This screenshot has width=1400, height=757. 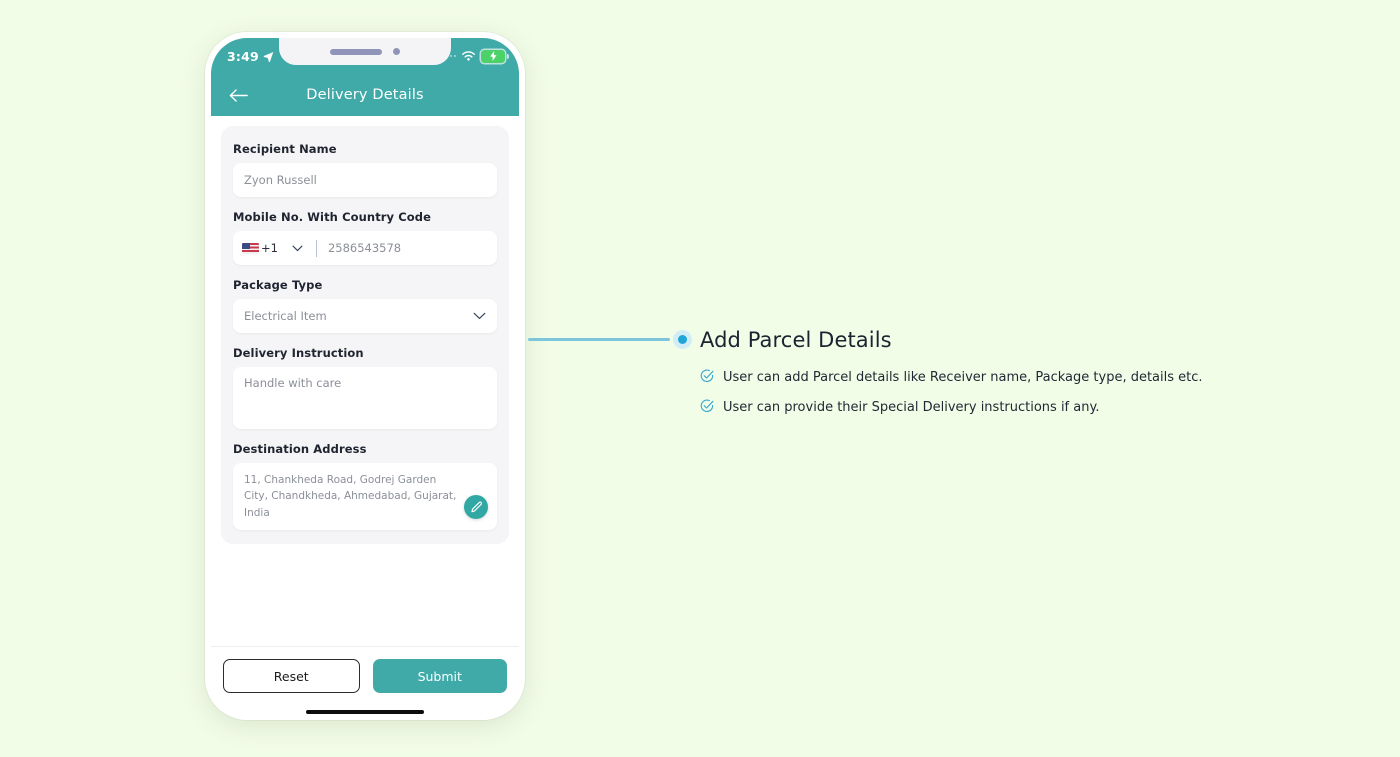 I want to click on field-recipient-name: Recipient Name Zyon Russell, so click(x=365, y=169).